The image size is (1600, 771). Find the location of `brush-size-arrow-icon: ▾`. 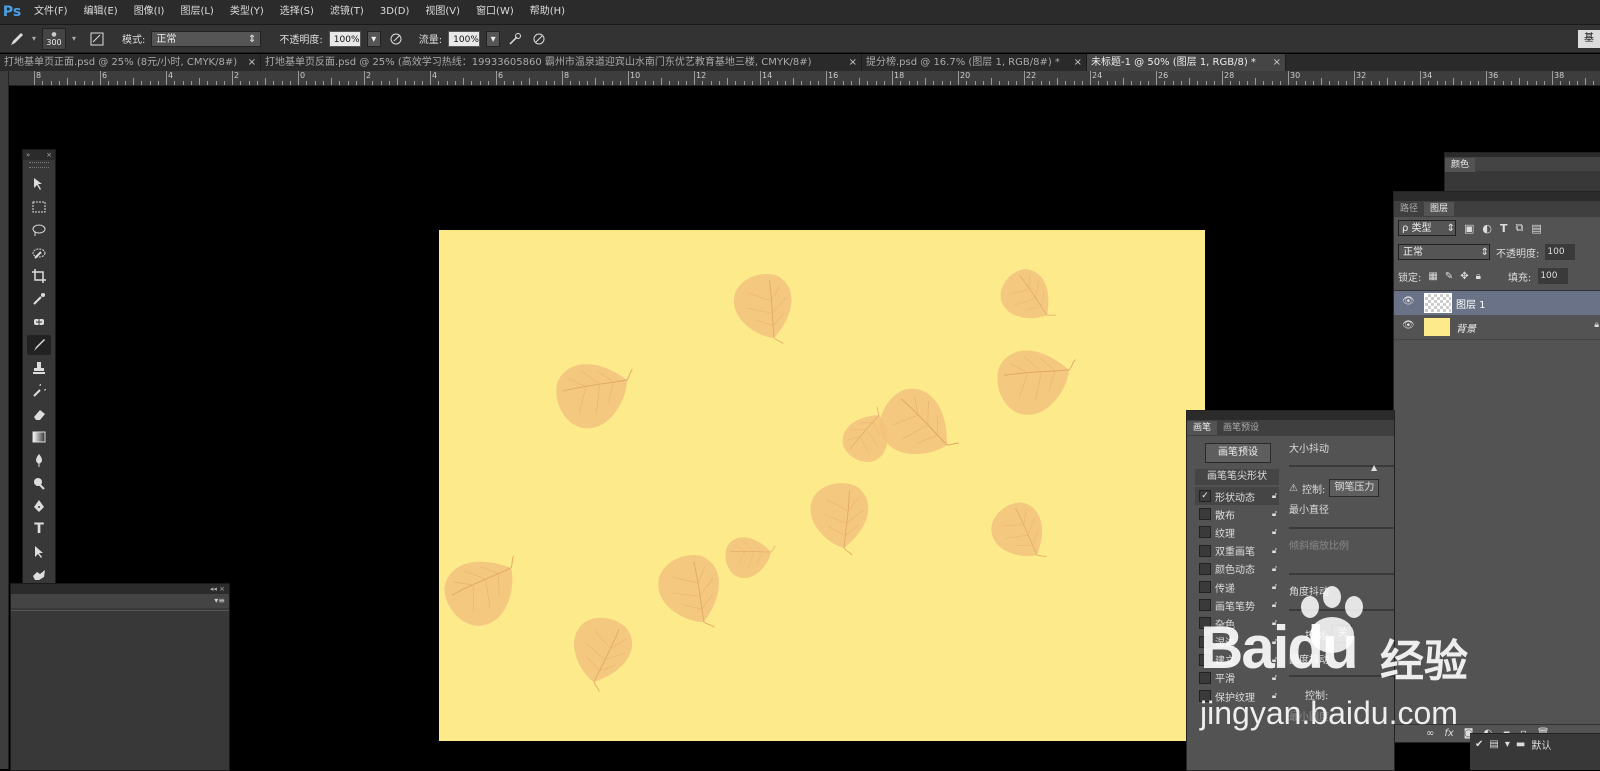

brush-size-arrow-icon: ▾ is located at coordinates (74, 38).